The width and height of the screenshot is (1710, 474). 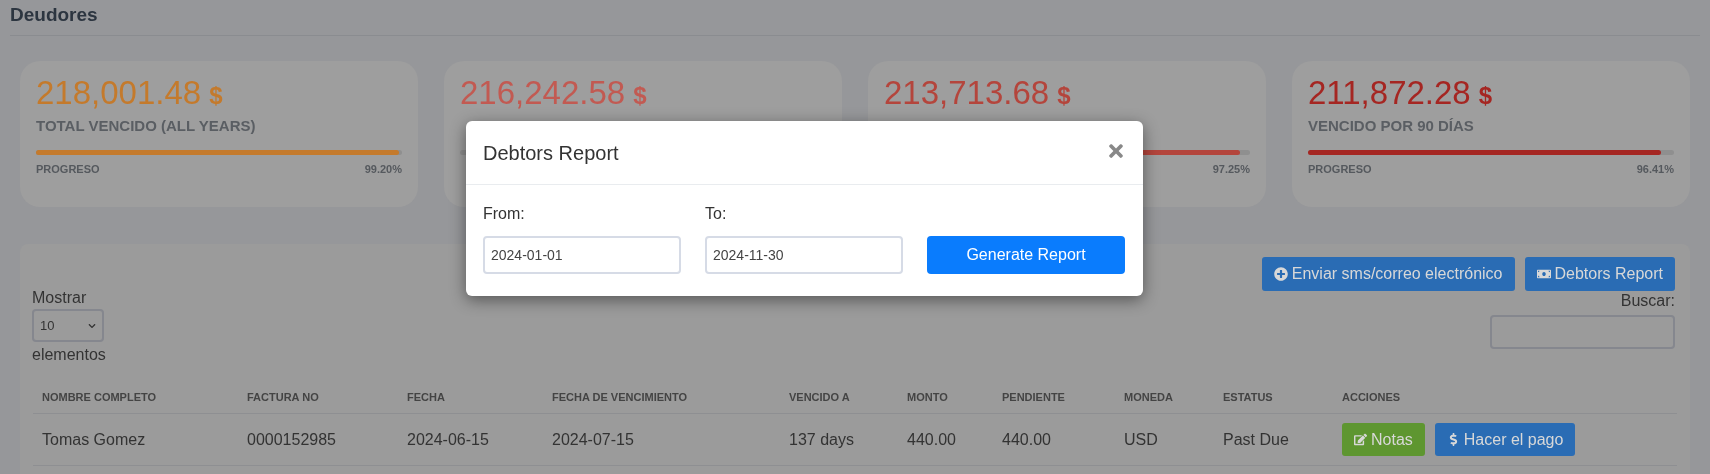 What do you see at coordinates (1543, 274) in the screenshot?
I see `banknote-icon` at bounding box center [1543, 274].